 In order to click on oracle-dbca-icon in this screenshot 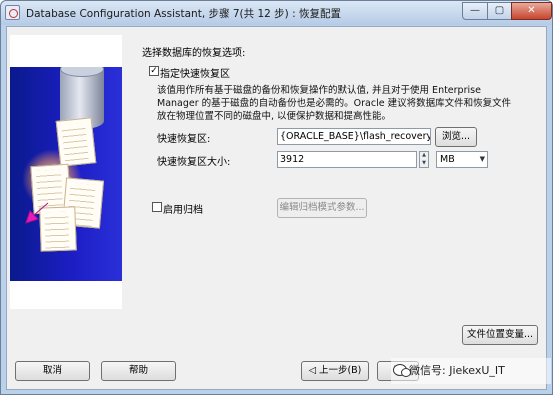, I will do `click(12, 12)`.